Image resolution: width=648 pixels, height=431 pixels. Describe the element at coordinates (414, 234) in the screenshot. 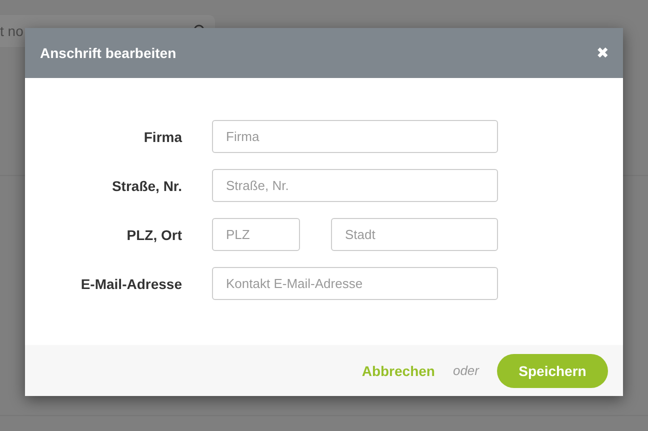

I see `input-field: Stadt` at that location.